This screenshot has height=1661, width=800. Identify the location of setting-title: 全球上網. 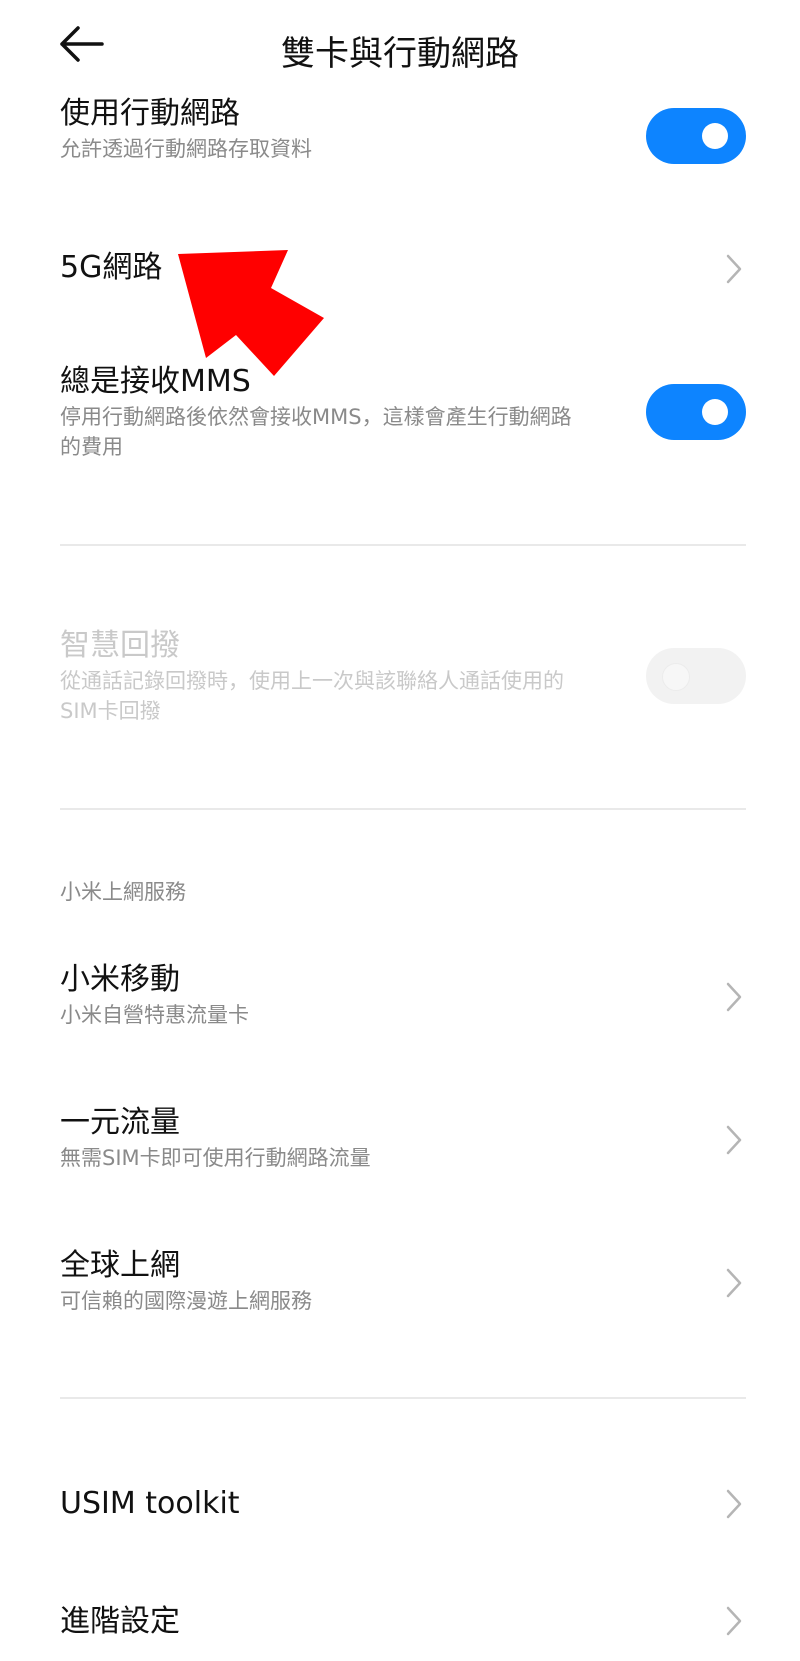
(120, 1265).